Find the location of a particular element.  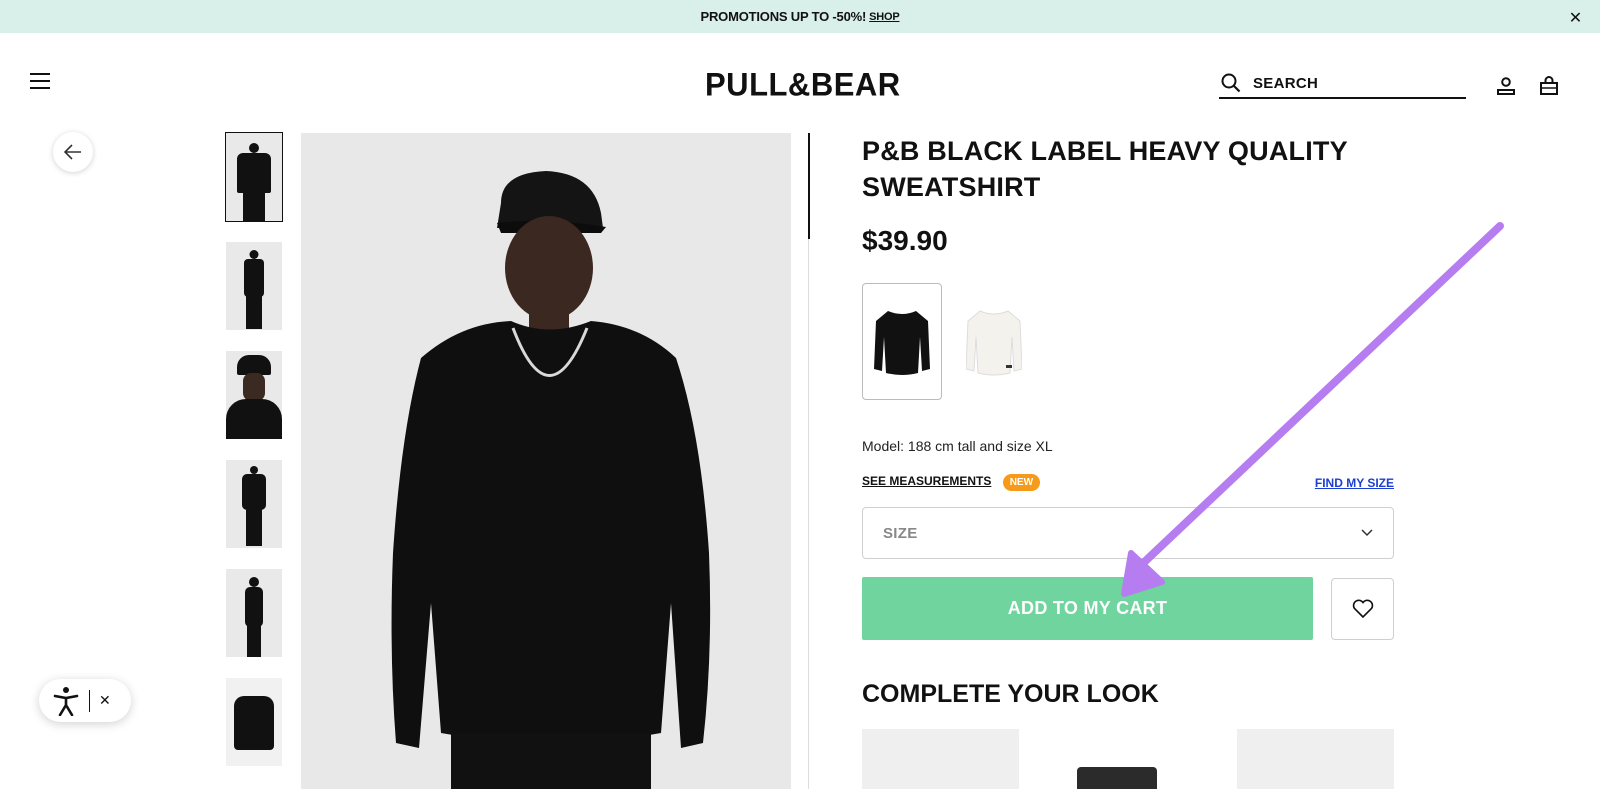

heart-icon is located at coordinates (1362, 608).